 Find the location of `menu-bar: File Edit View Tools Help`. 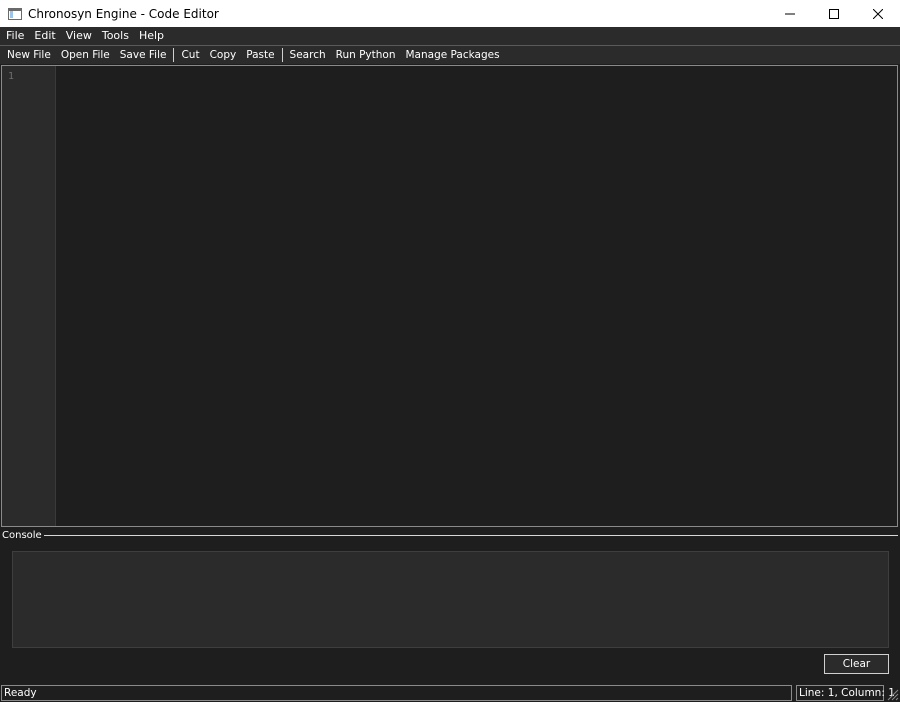

menu-bar: File Edit View Tools Help is located at coordinates (450, 36).